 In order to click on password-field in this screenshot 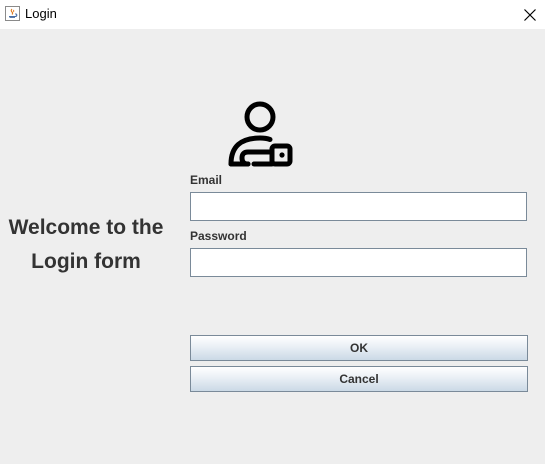, I will do `click(358, 262)`.